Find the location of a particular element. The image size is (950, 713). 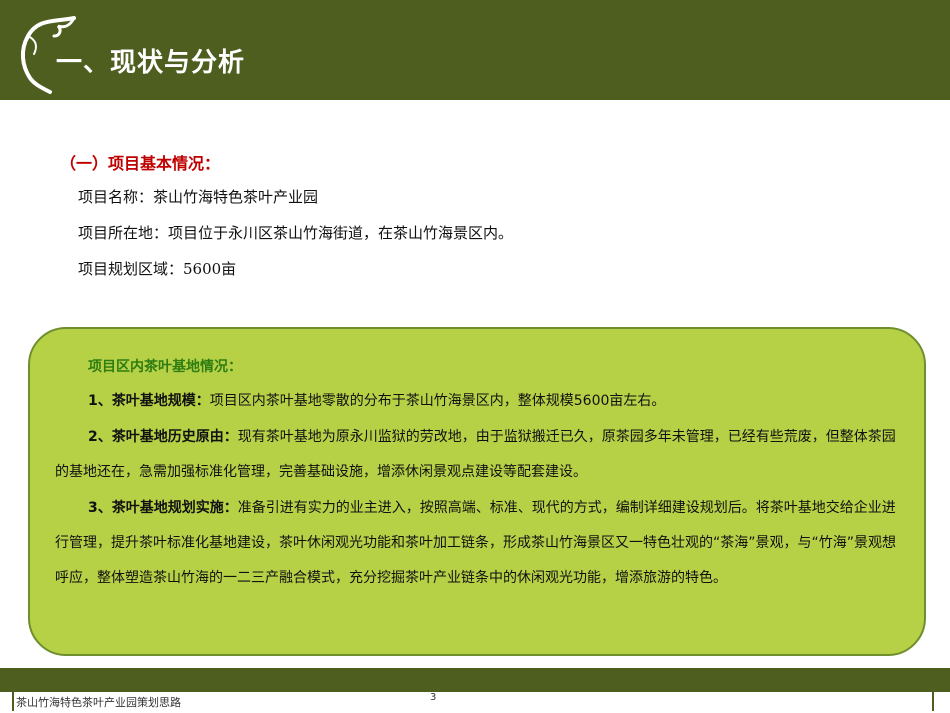

section-heading: （一）项目基本情况： is located at coordinates (140, 163).